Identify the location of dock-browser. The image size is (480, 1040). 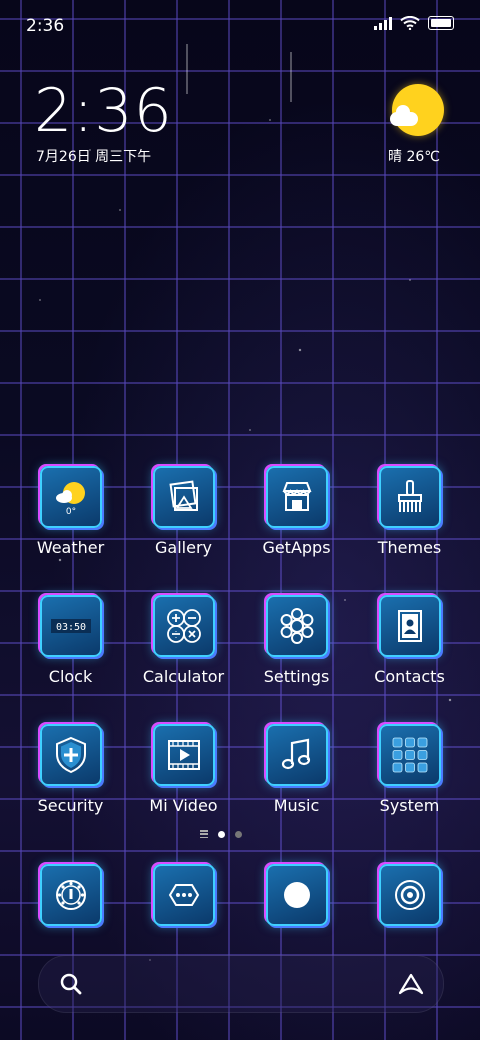
(296, 895).